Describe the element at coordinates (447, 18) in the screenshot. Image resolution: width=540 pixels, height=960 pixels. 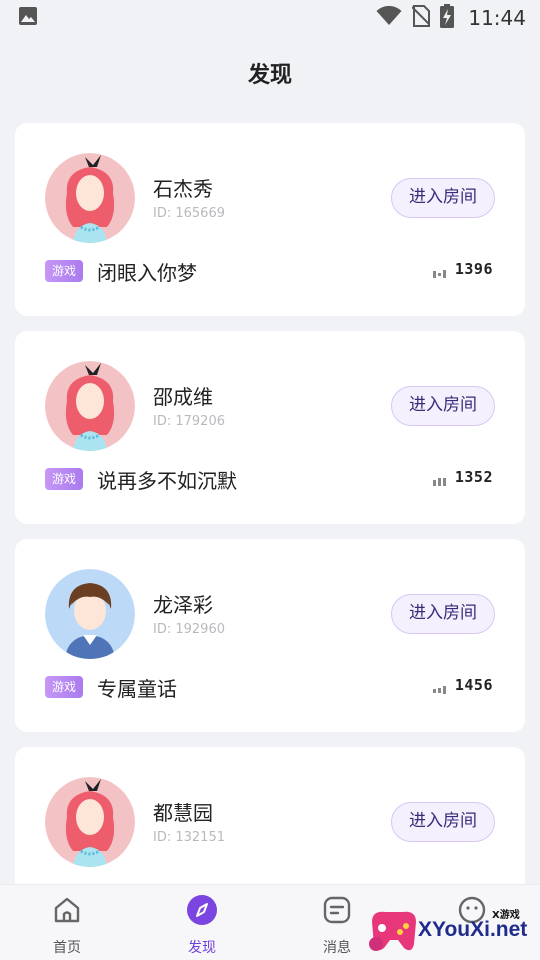
I see `battery-charging-icon` at that location.